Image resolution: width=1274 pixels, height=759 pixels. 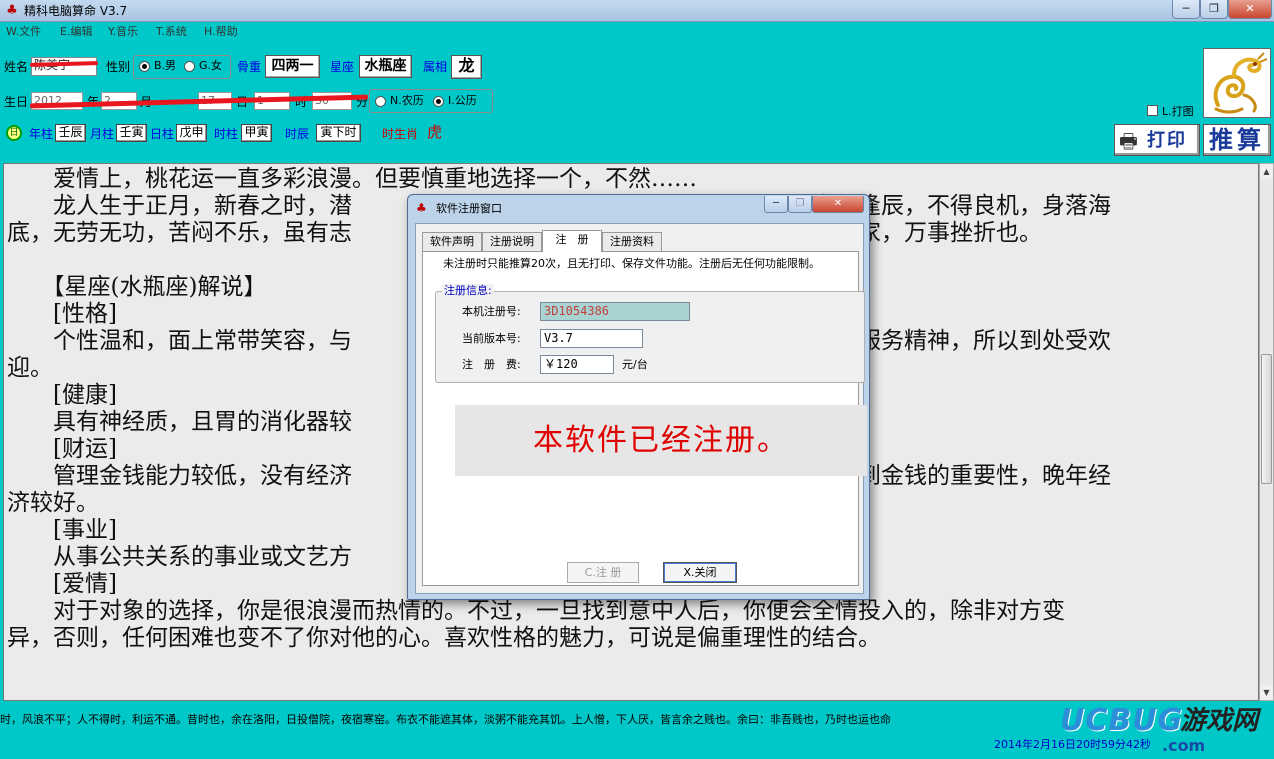 I want to click on print-button-label: 打印, so click(x=1167, y=140).